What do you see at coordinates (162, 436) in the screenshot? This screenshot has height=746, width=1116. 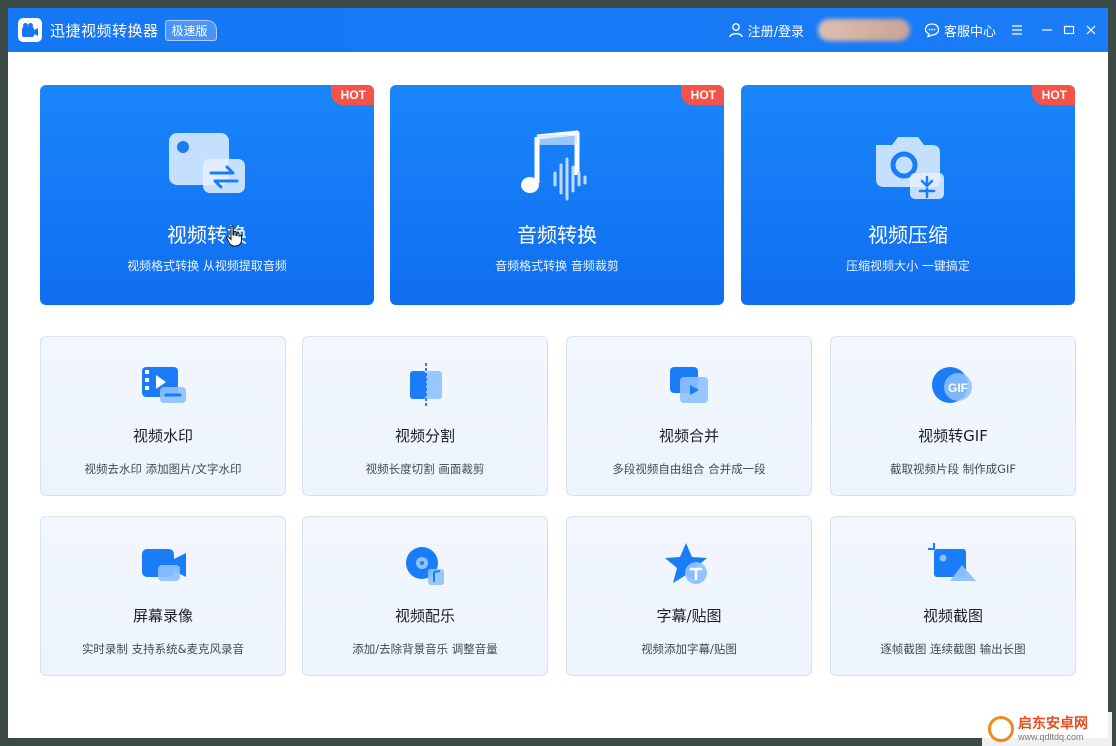 I see `tool-title: 视频水印` at bounding box center [162, 436].